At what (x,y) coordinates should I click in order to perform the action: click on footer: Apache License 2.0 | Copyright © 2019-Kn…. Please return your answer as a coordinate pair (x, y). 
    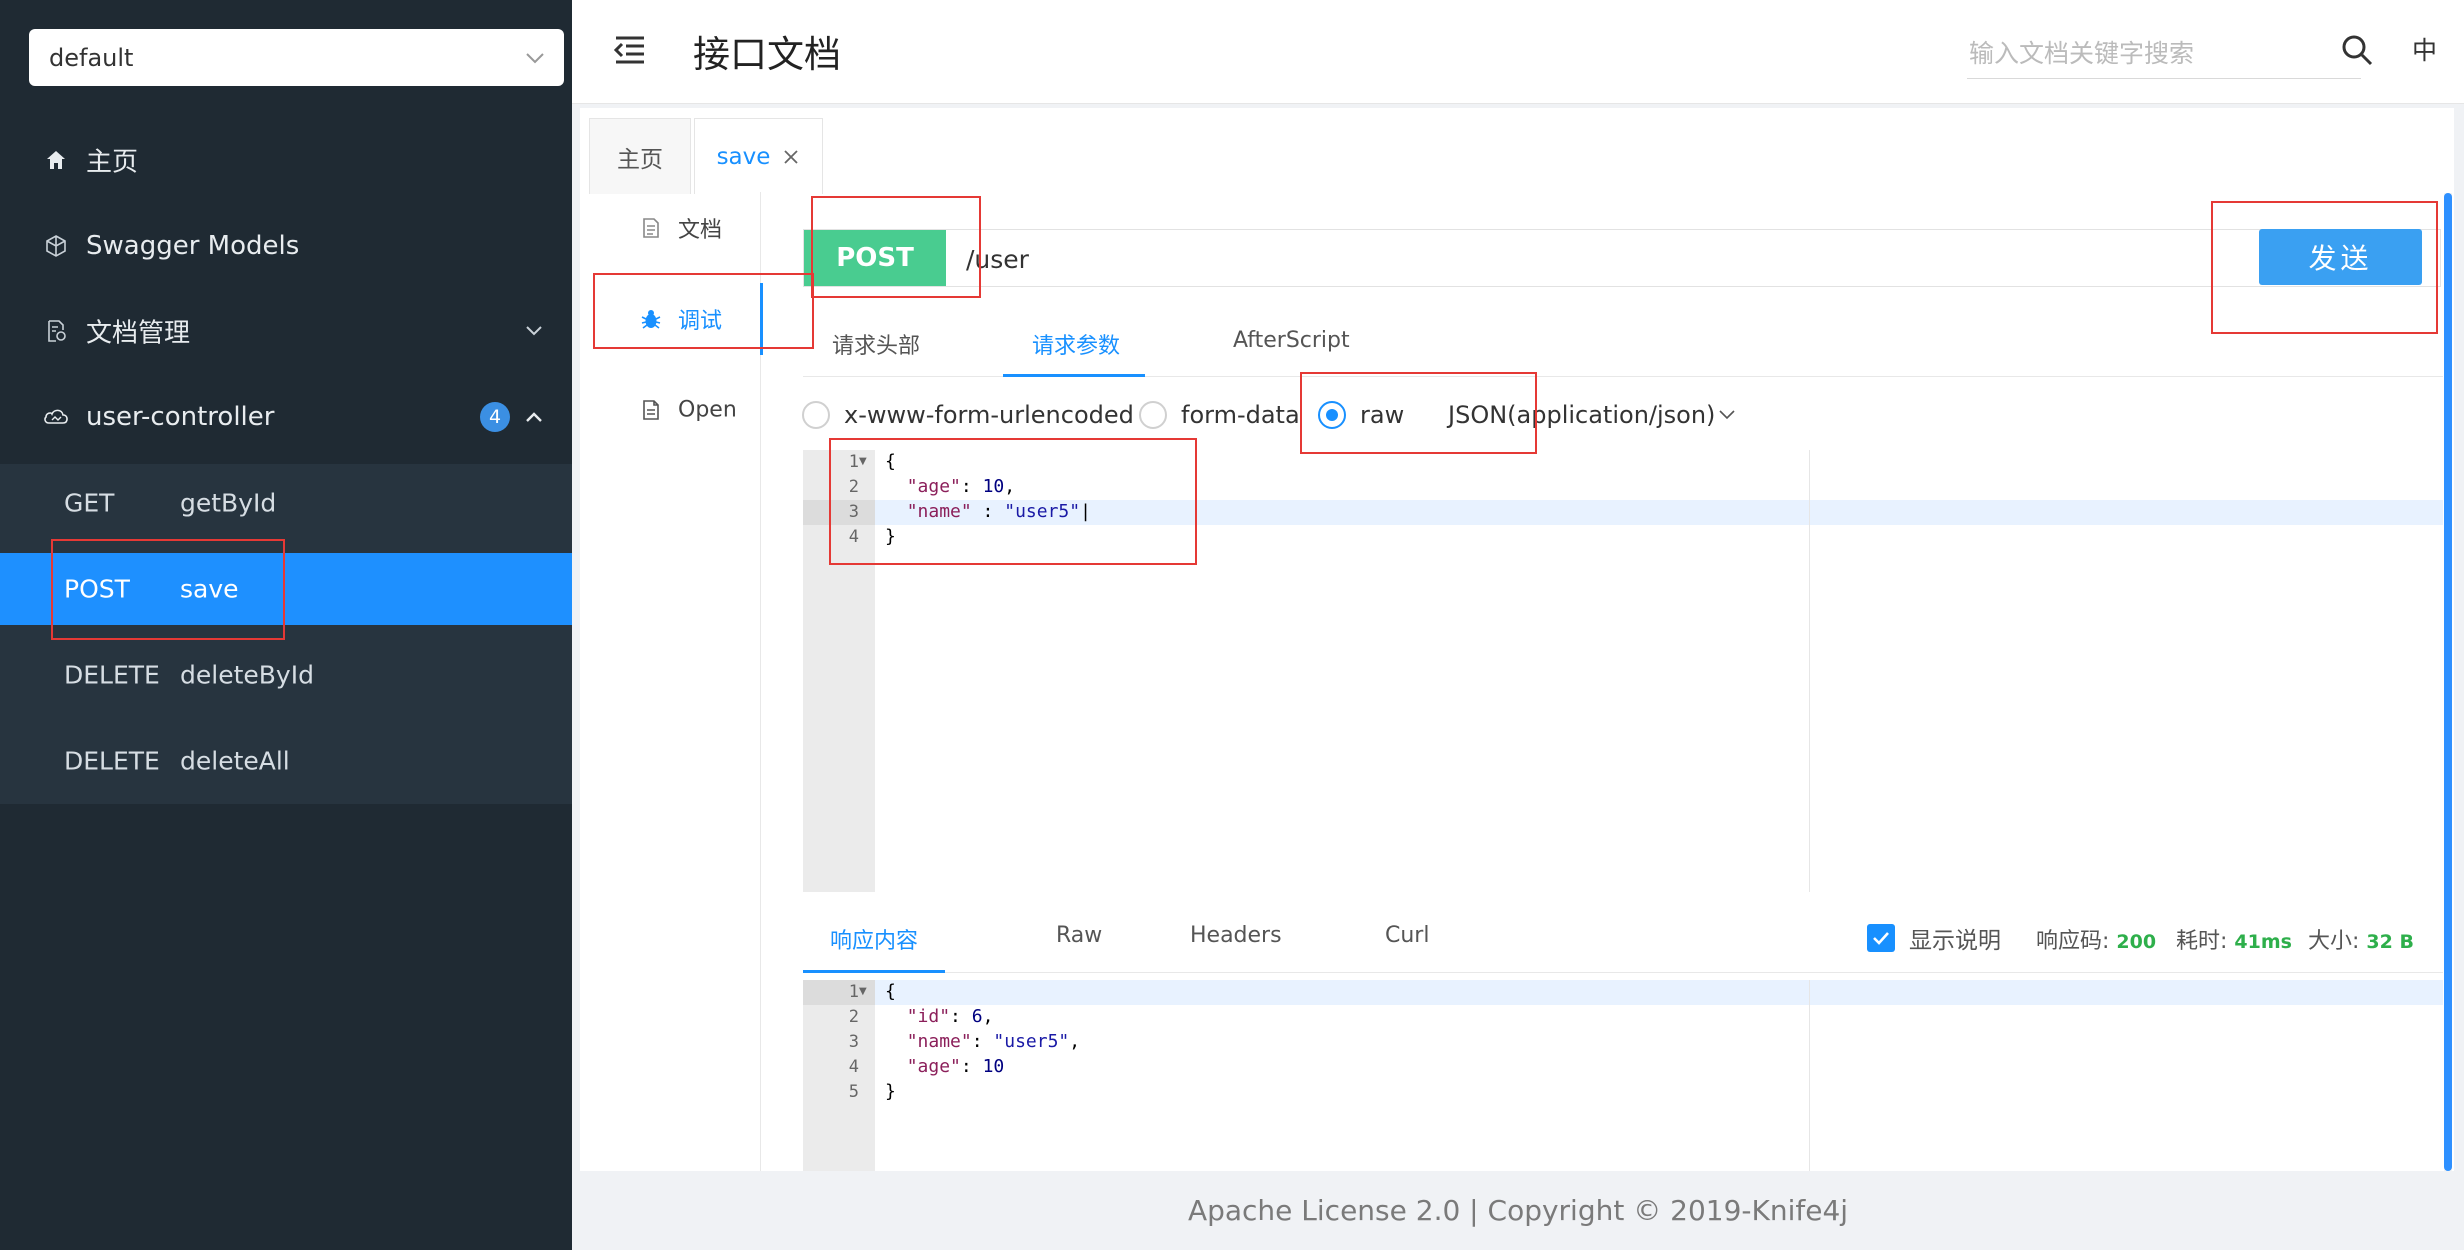
    Looking at the image, I should click on (1518, 1210).